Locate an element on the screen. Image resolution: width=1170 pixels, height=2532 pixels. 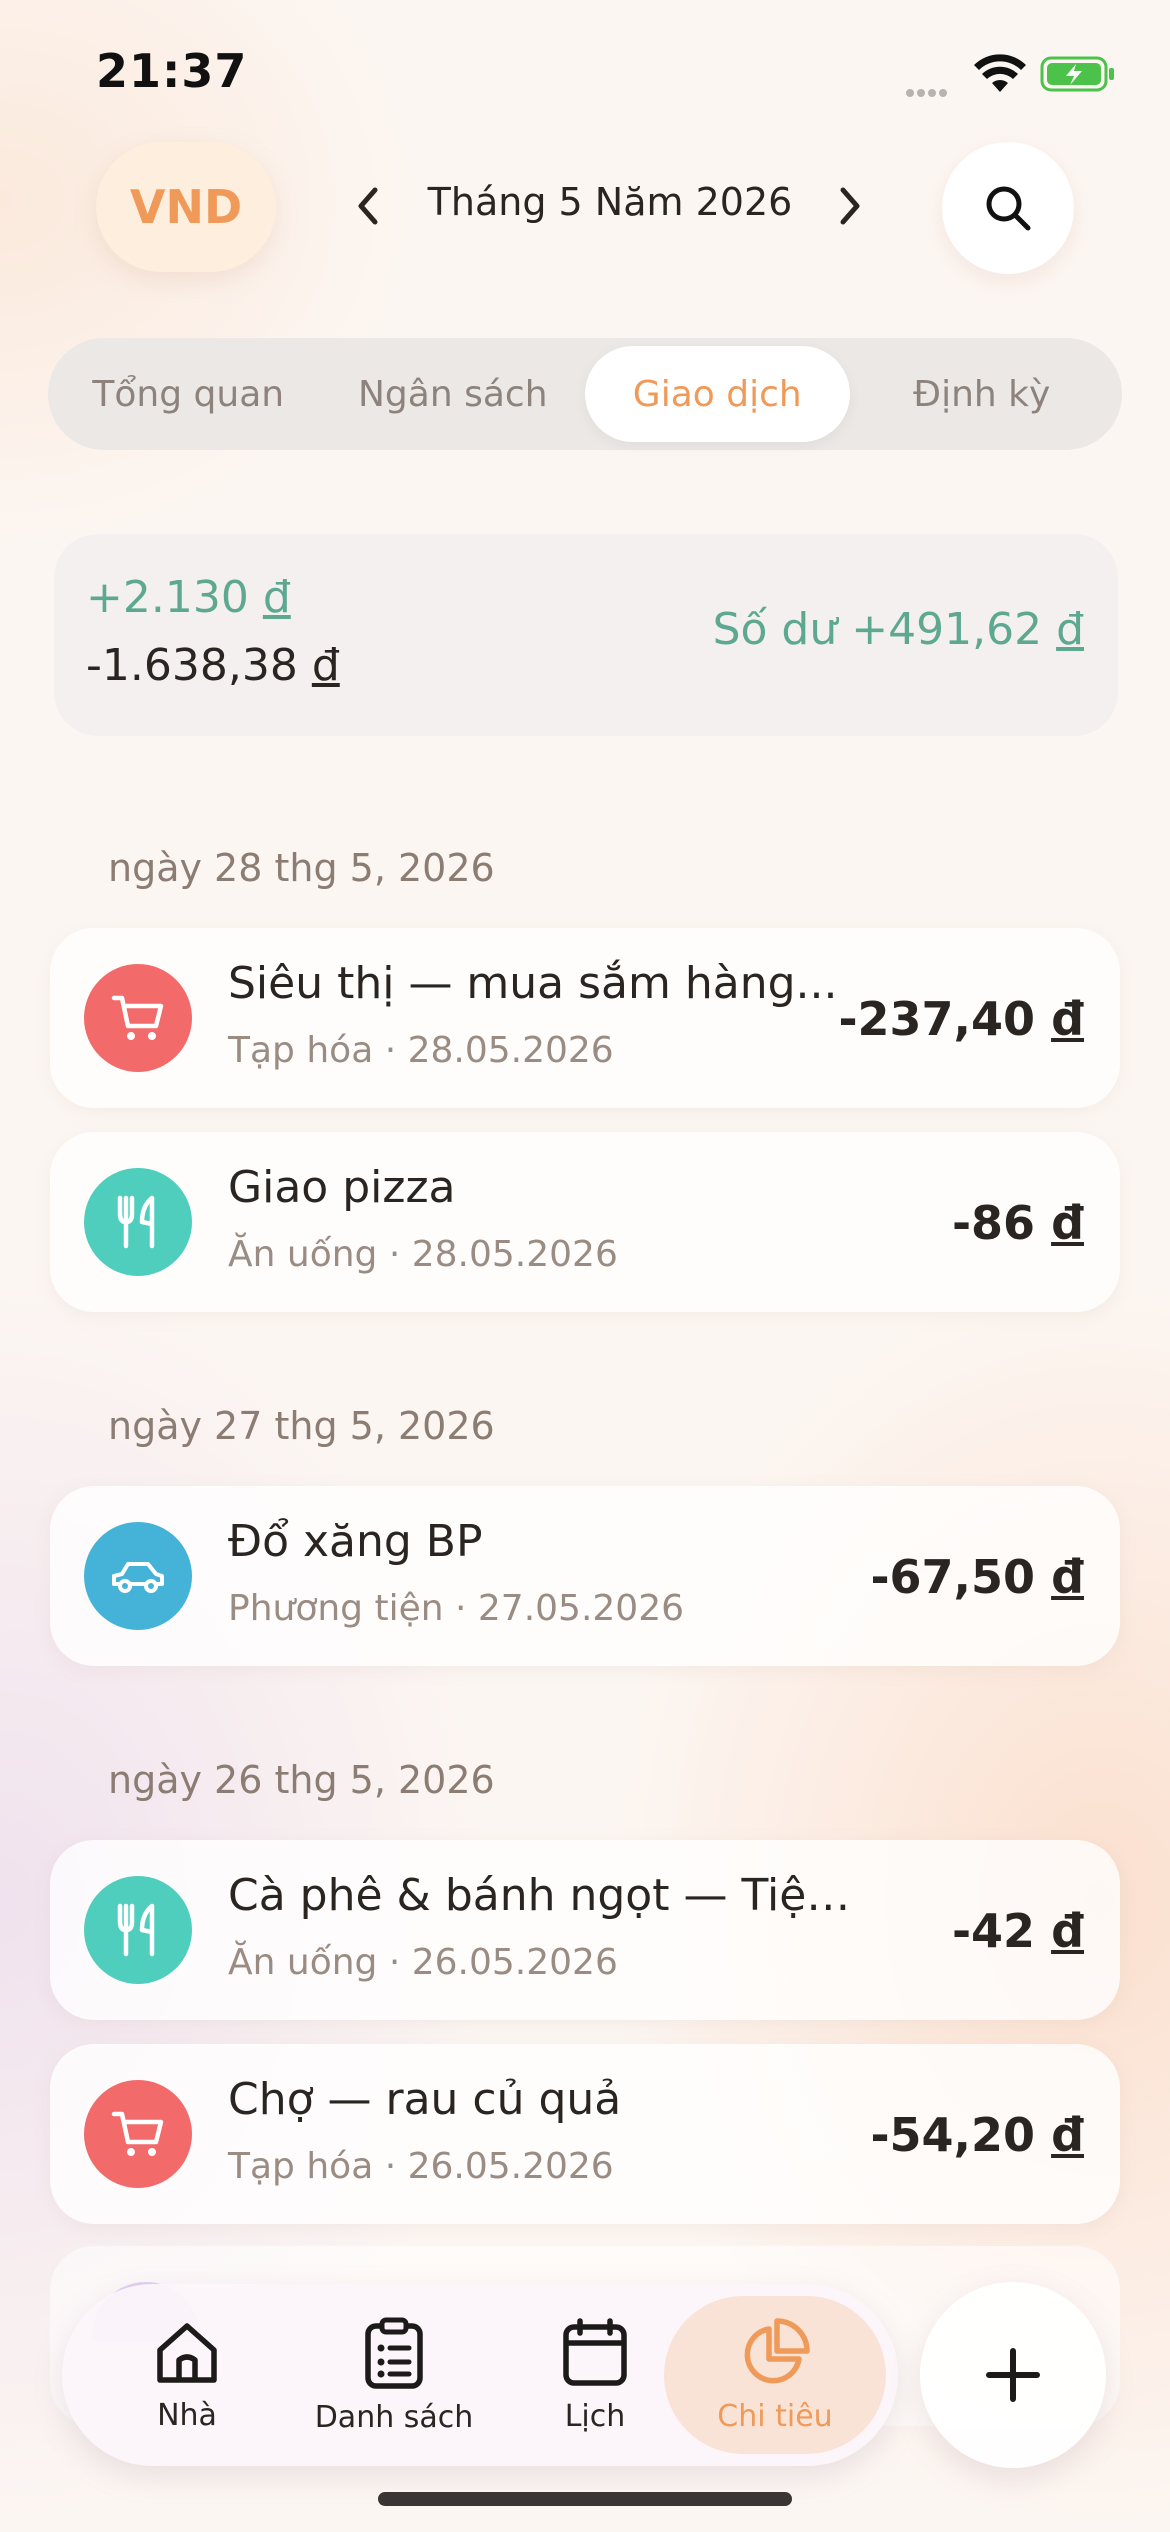
section-tabs: Tổng quan Ngân sách Giao dịch Định kỳ is located at coordinates (585, 394).